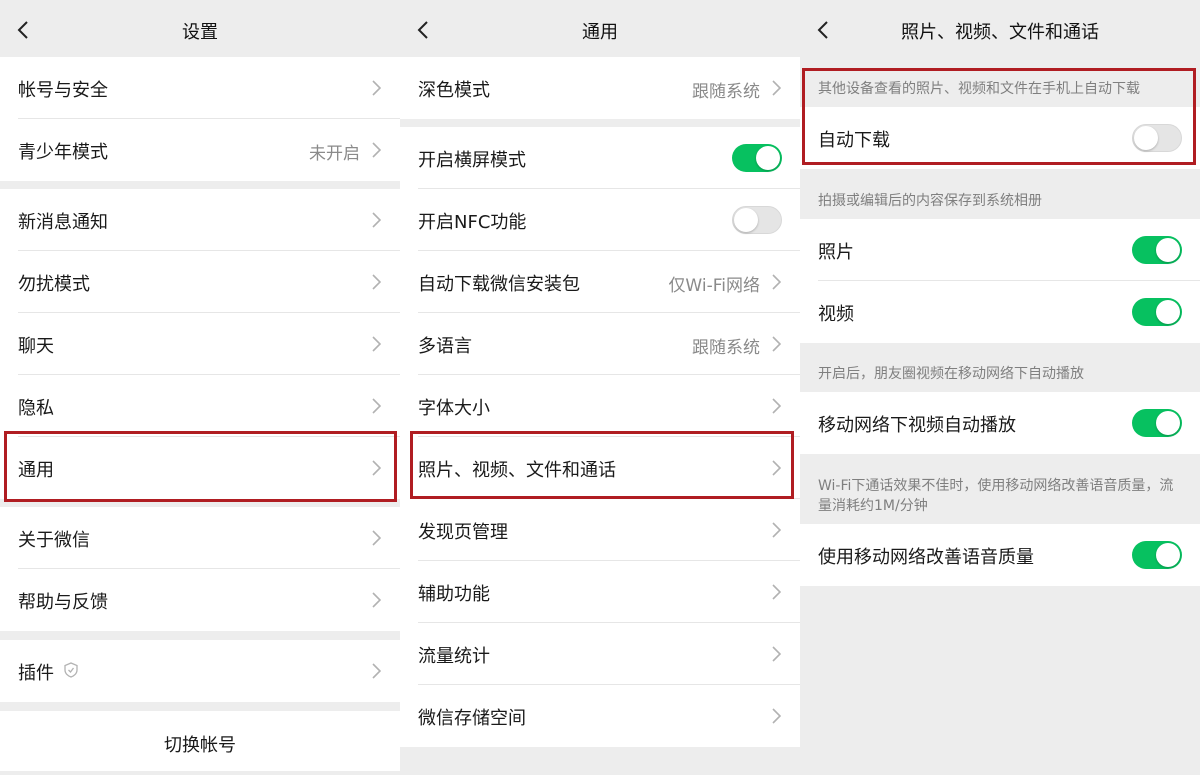 The image size is (1200, 775). Describe the element at coordinates (200, 88) in the screenshot. I see `settings-item-account-security: 帐号与安全` at that location.